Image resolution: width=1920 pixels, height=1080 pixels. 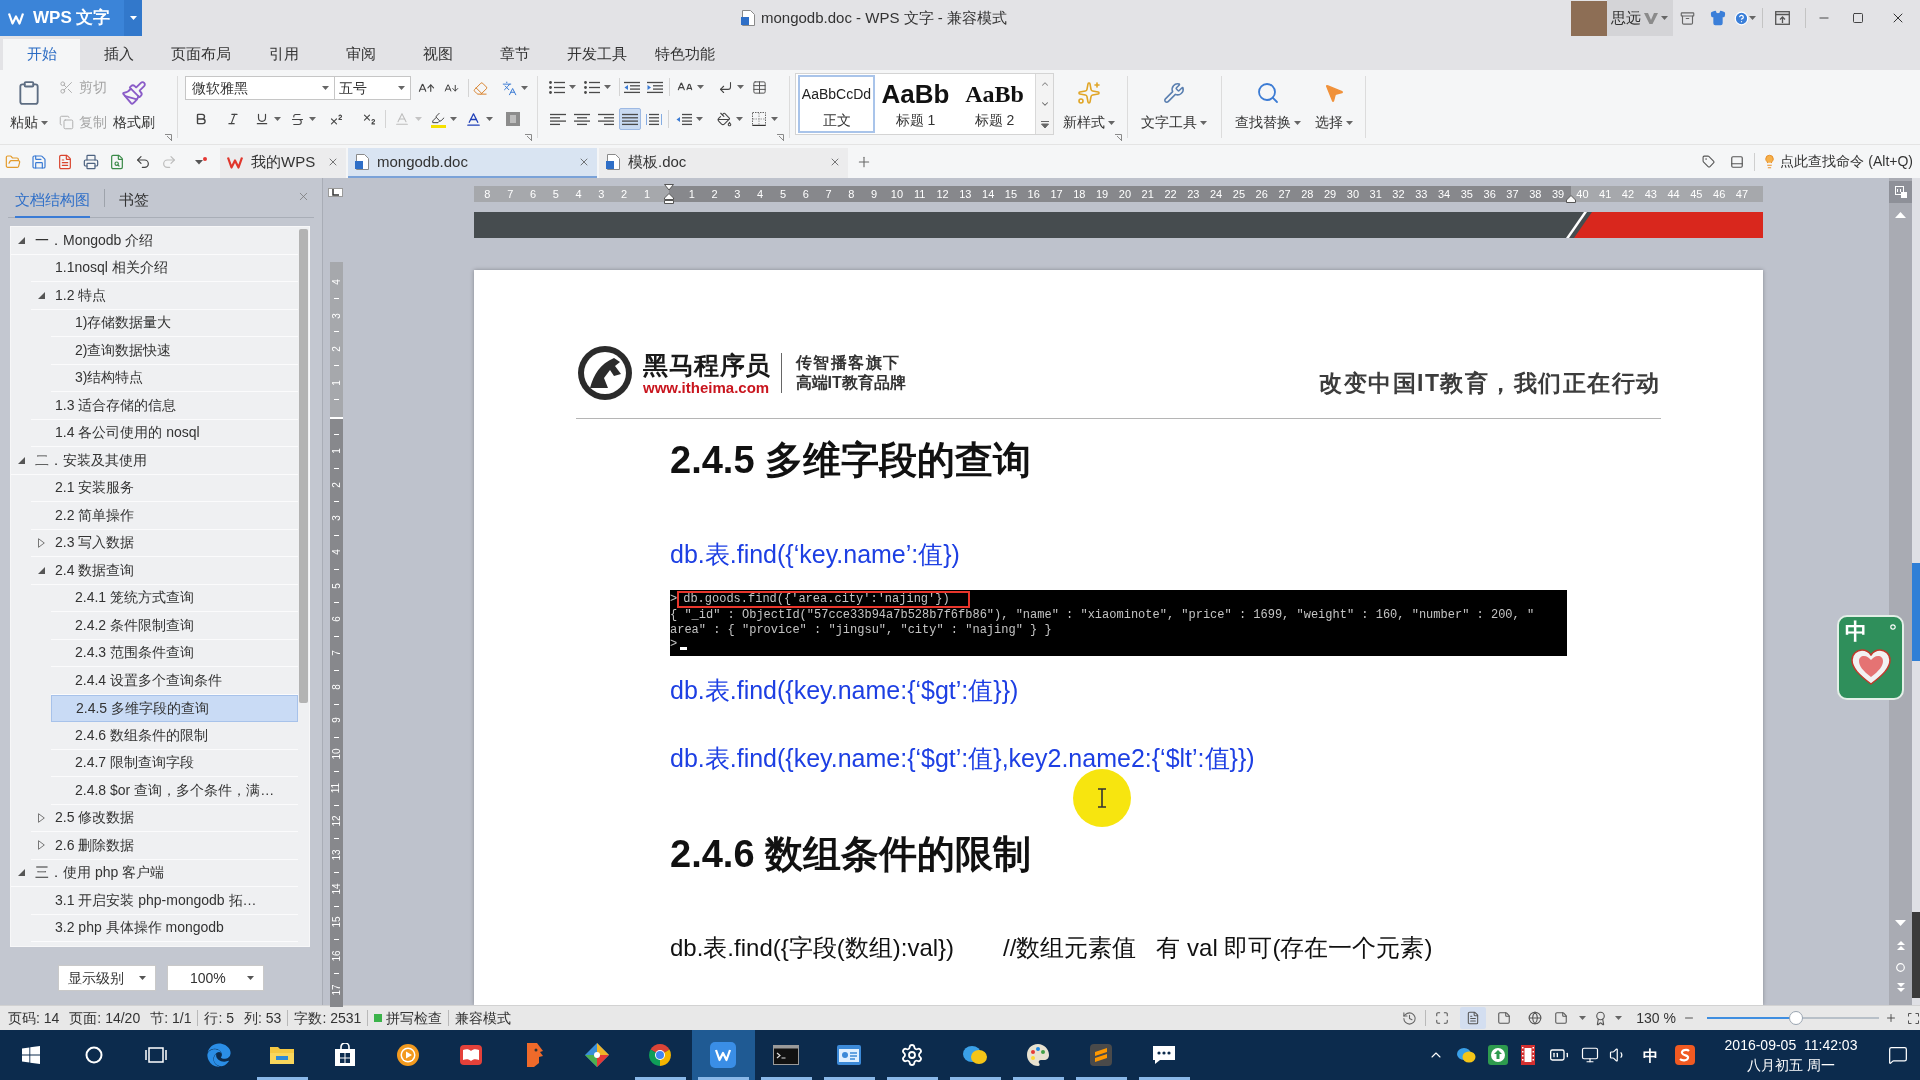 I want to click on document-tab: 模板.doc, so click(x=723, y=163).